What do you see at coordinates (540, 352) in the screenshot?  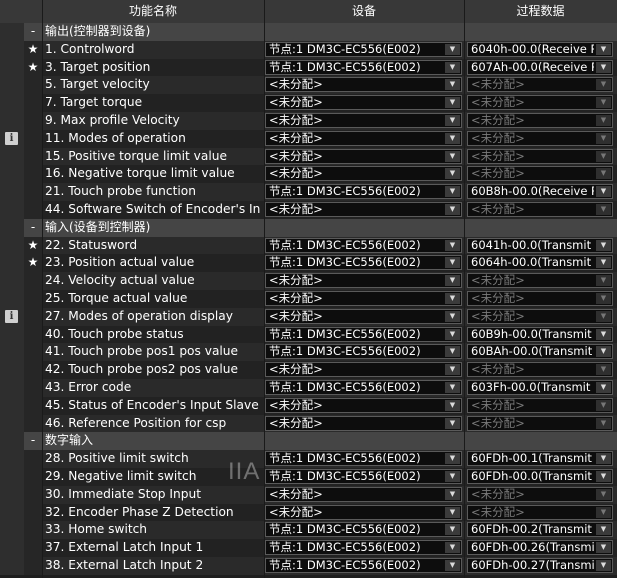 I see `process-data-select: 60BAh-00.0(Transmit P ▼` at bounding box center [540, 352].